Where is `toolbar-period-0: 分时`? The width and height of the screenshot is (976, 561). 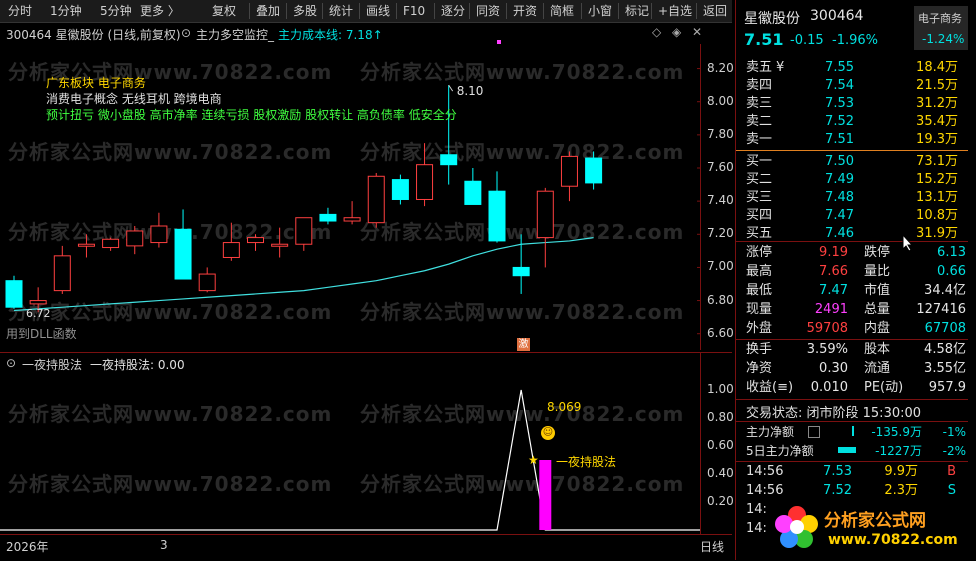 toolbar-period-0: 分时 is located at coordinates (20, 11).